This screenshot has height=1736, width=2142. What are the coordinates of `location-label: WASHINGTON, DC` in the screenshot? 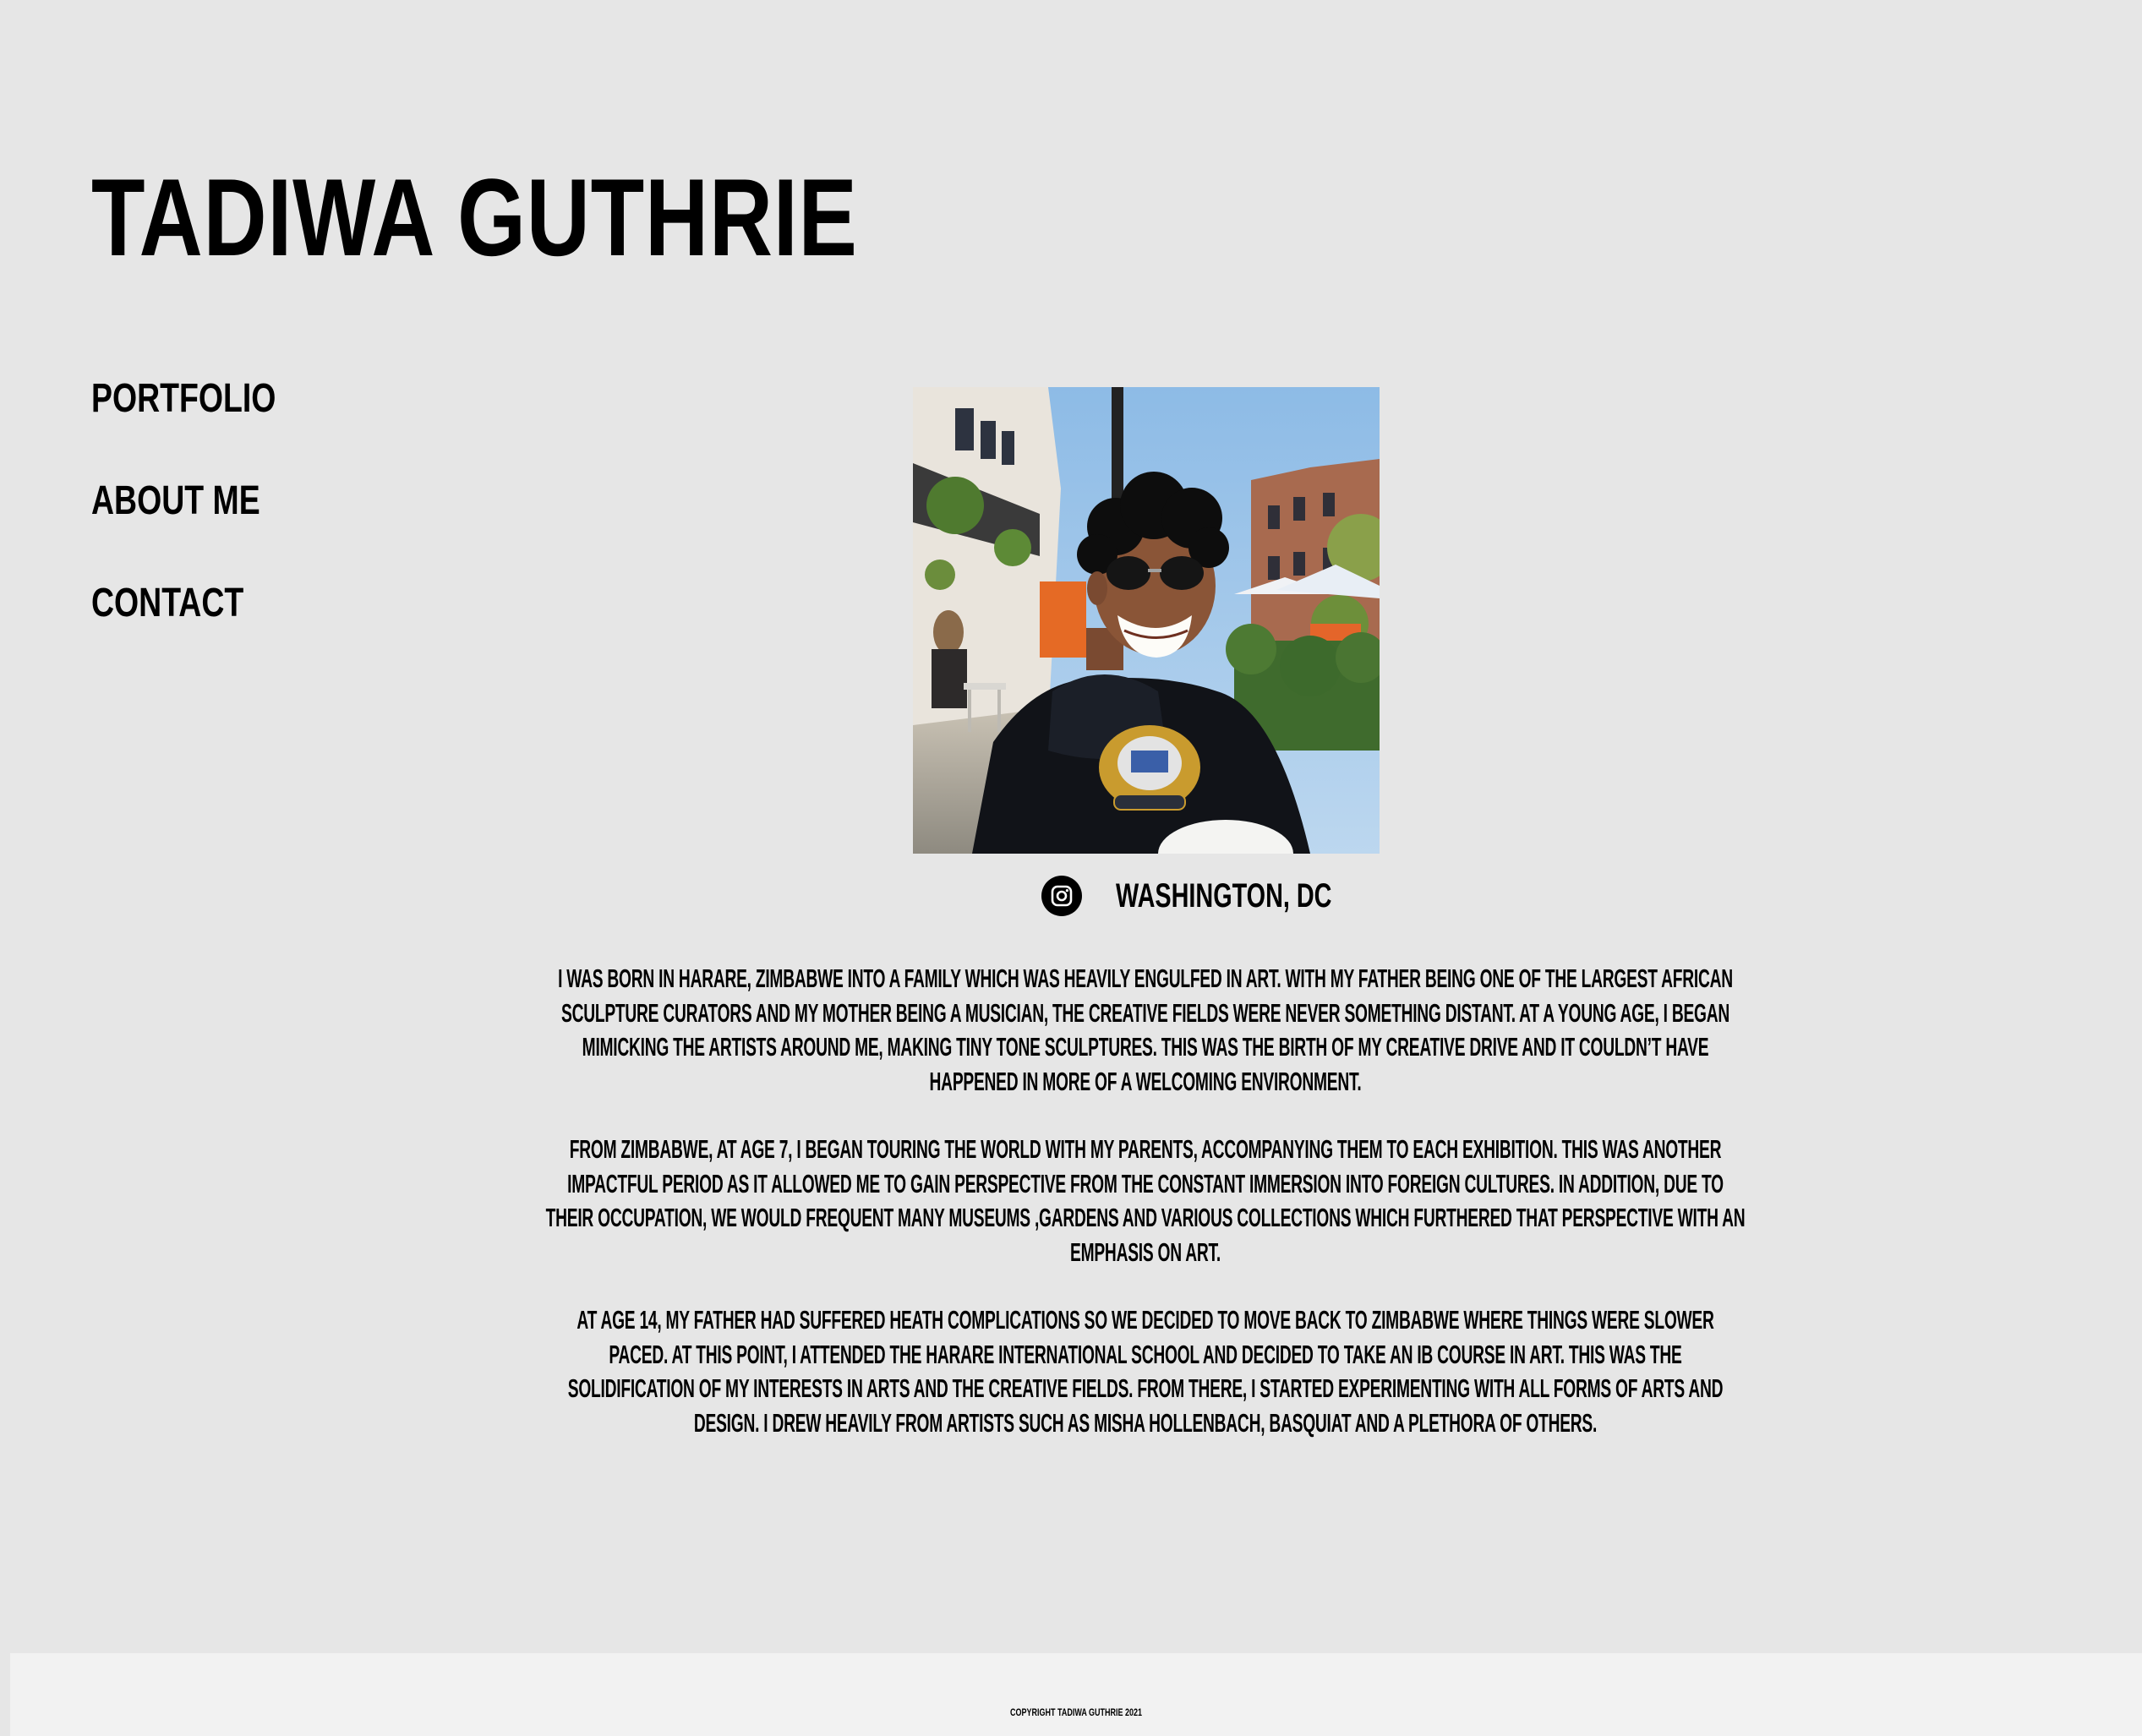 It's located at (1224, 895).